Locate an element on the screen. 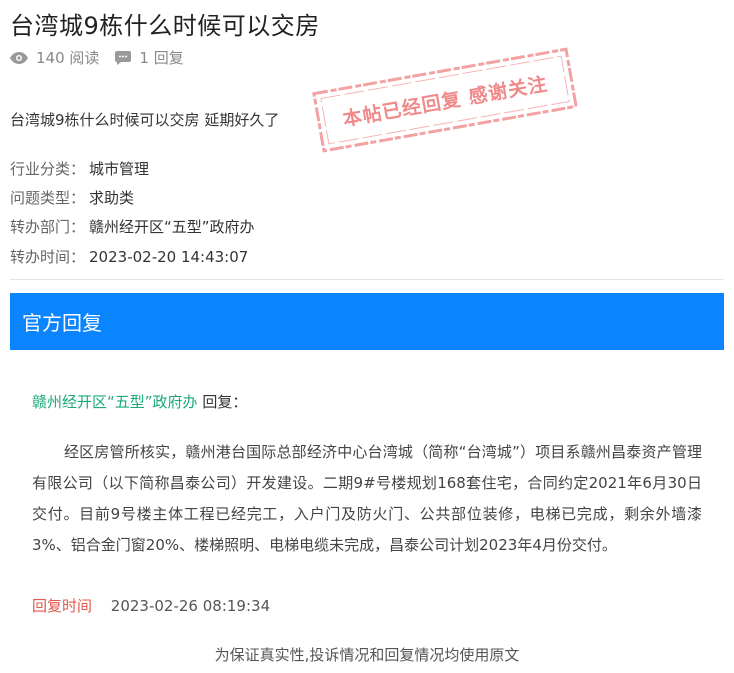 Image resolution: width=734 pixels, height=673 pixels. reply-suffix: 回复： is located at coordinates (225, 402).